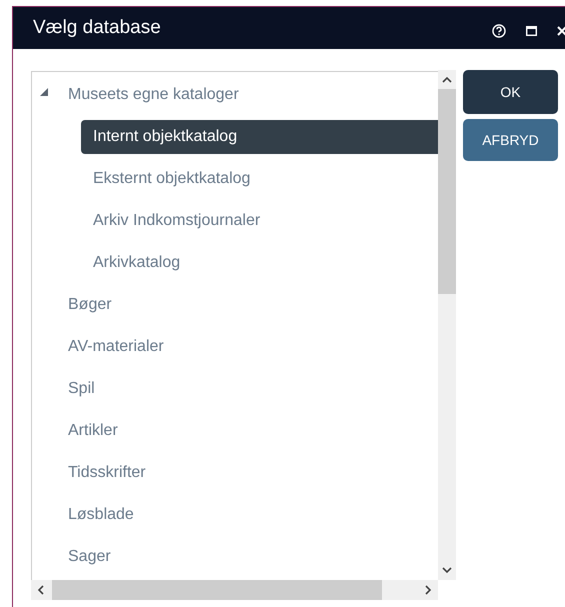 The image size is (565, 607). Describe the element at coordinates (510, 140) in the screenshot. I see `cancel-button: AFBRYD` at that location.